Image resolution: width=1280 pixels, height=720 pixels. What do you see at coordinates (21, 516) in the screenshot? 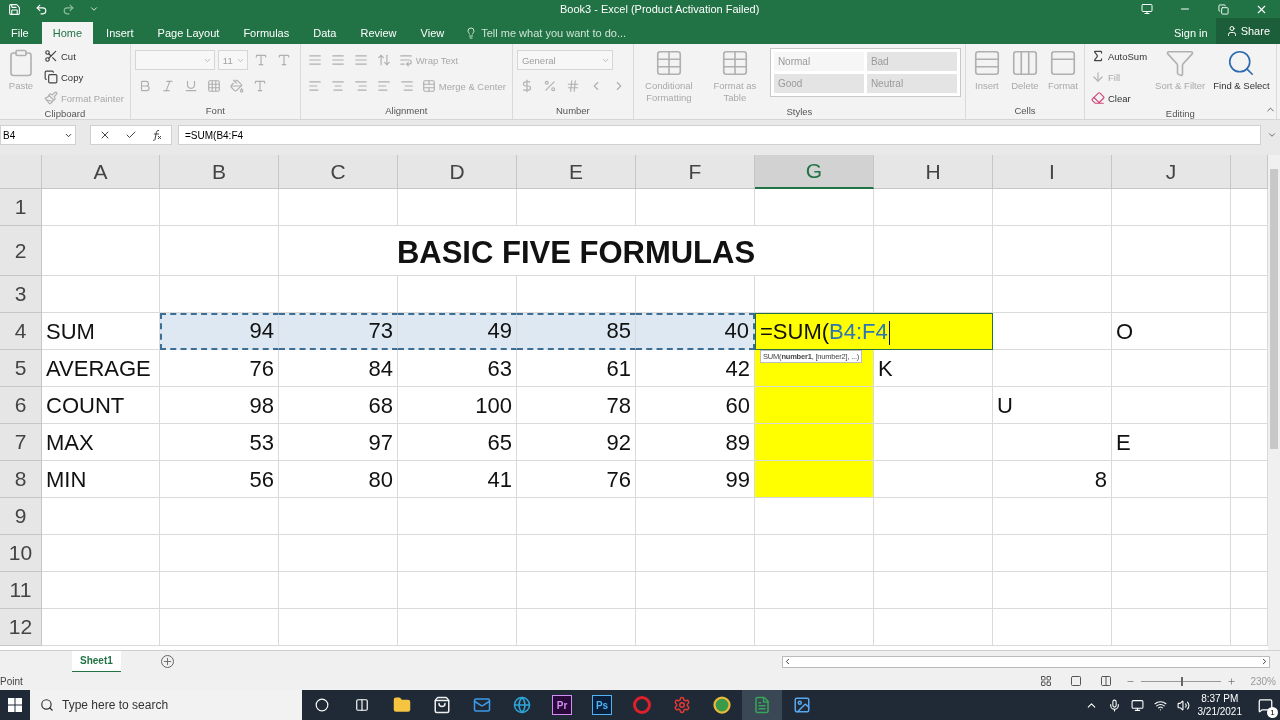
I see `row-header: 9` at bounding box center [21, 516].